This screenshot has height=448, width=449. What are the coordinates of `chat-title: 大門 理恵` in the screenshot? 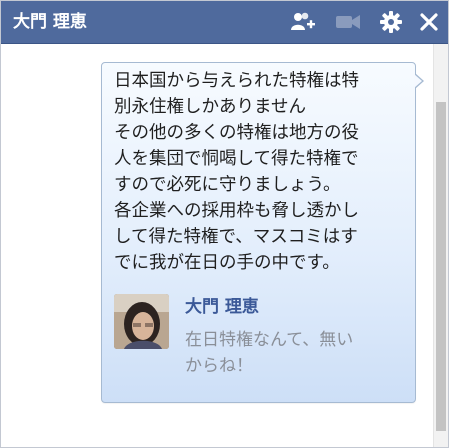 It's located at (50, 22).